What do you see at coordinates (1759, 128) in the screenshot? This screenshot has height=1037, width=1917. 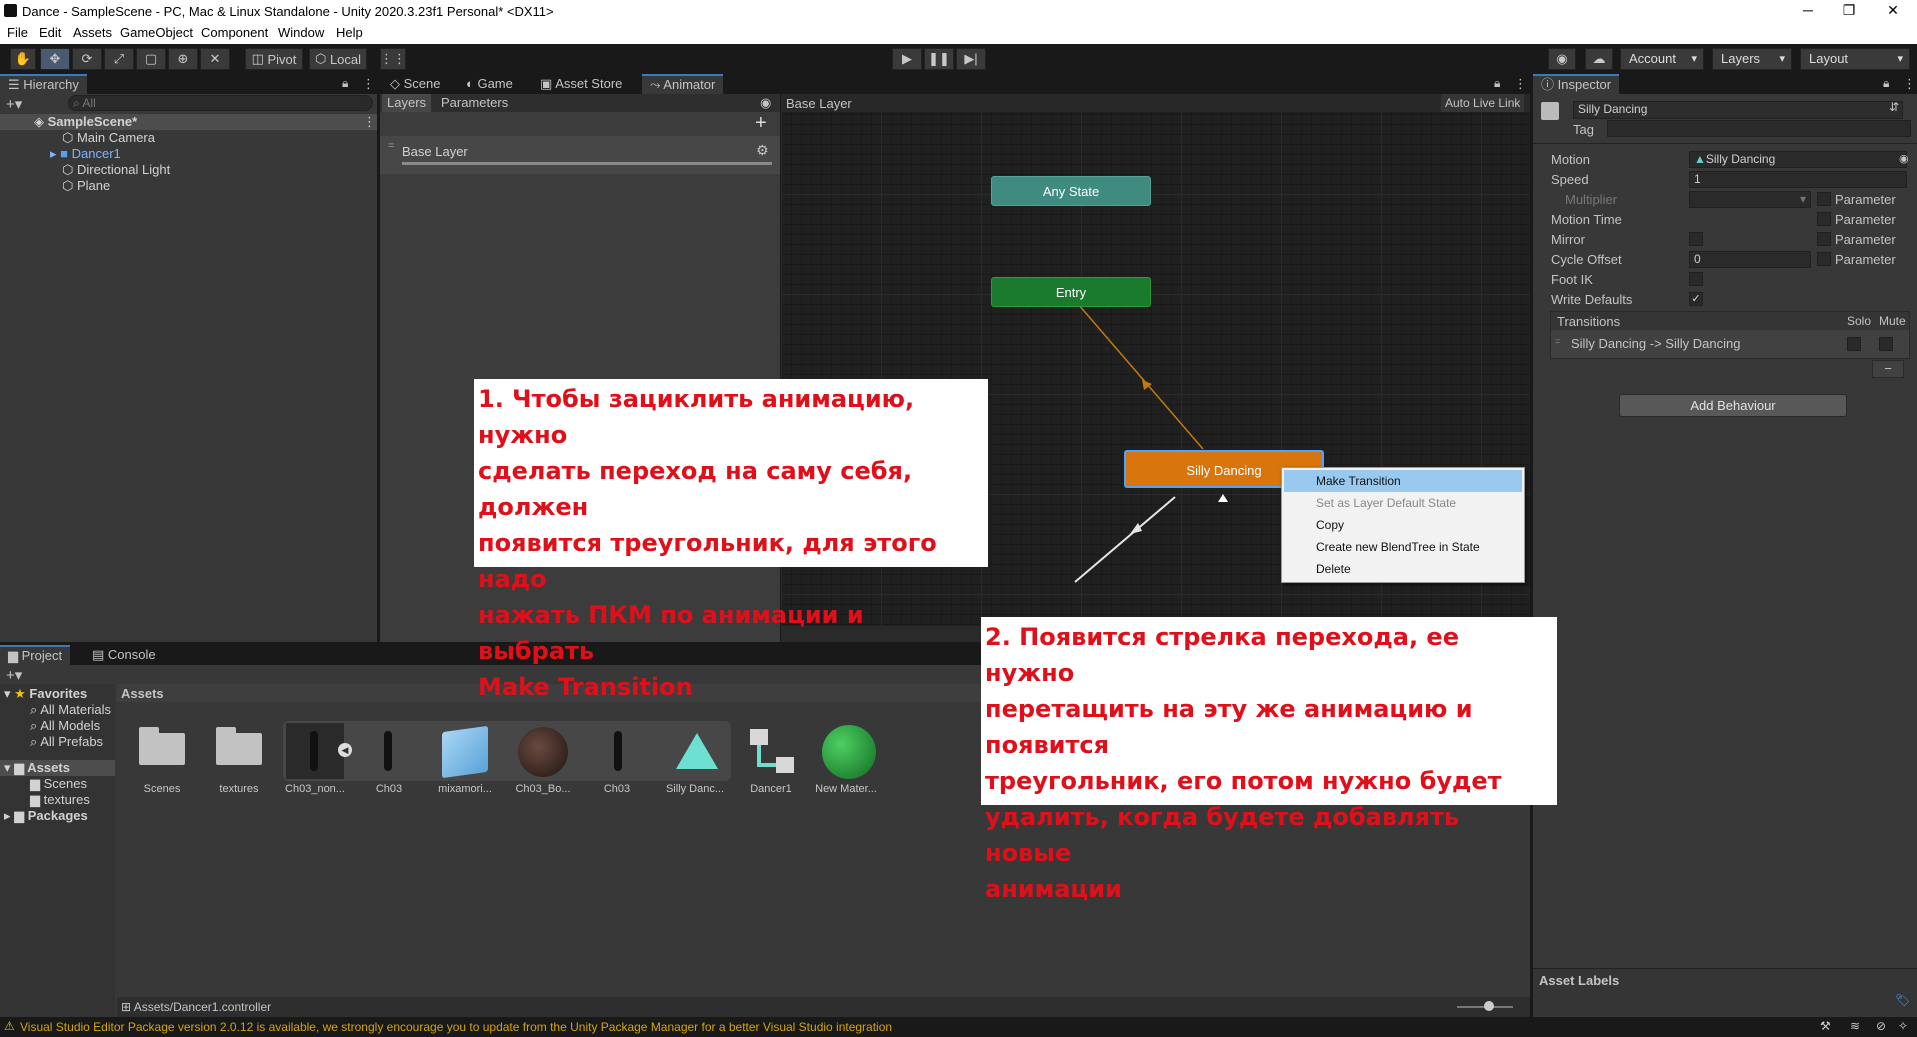 I see `tag-field` at bounding box center [1759, 128].